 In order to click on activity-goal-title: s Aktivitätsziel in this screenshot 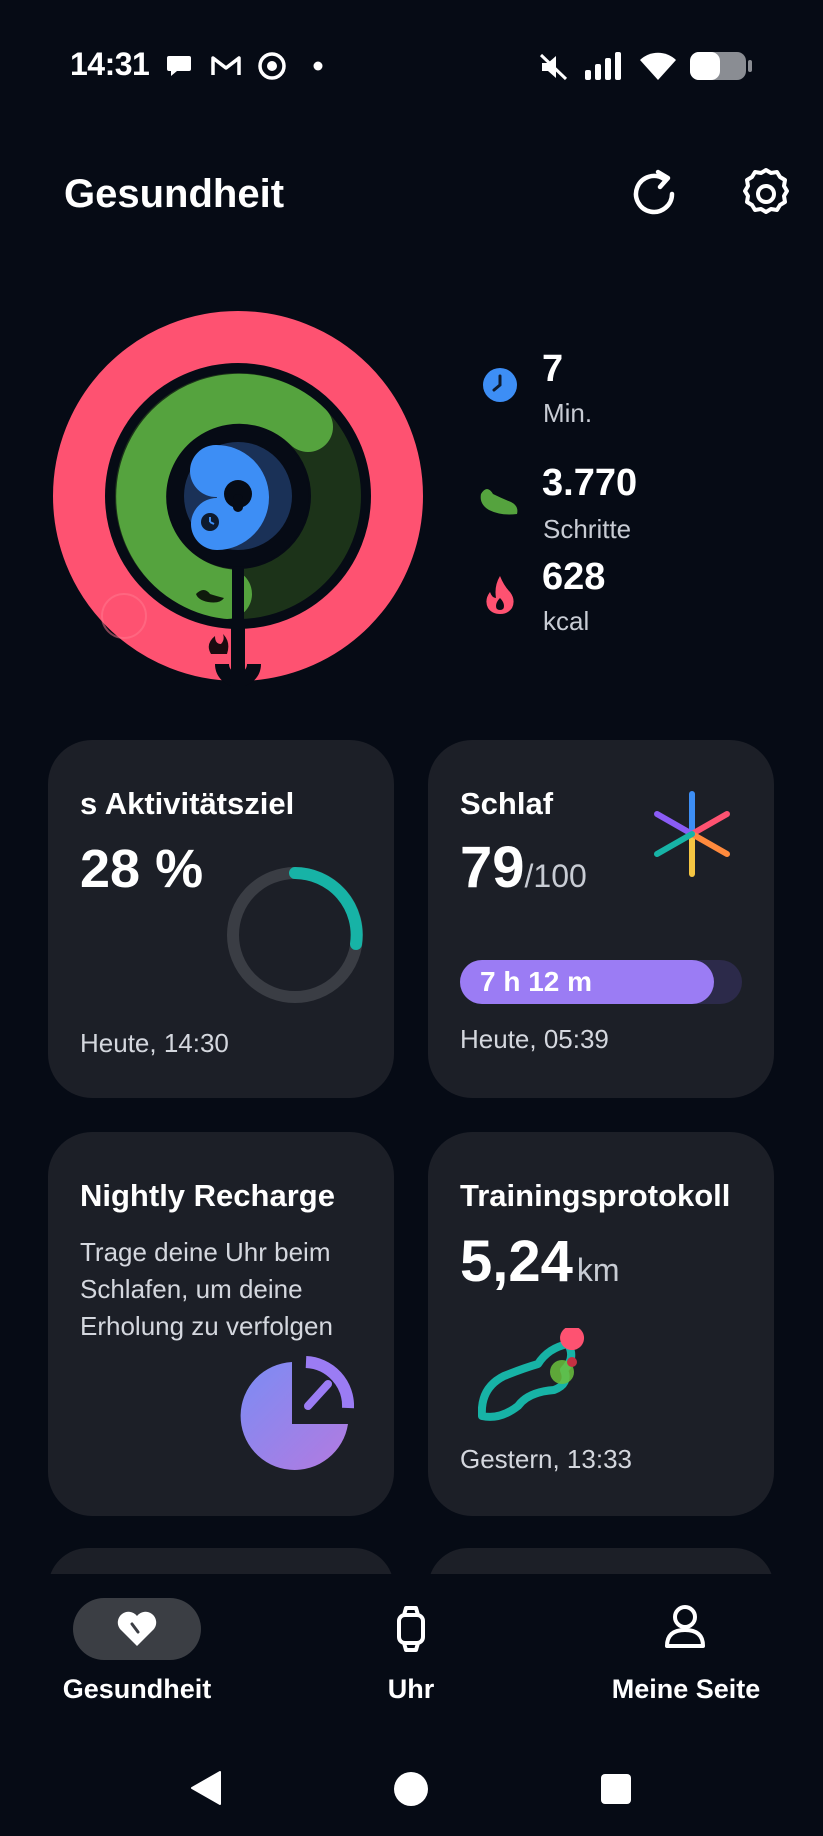, I will do `click(187, 803)`.